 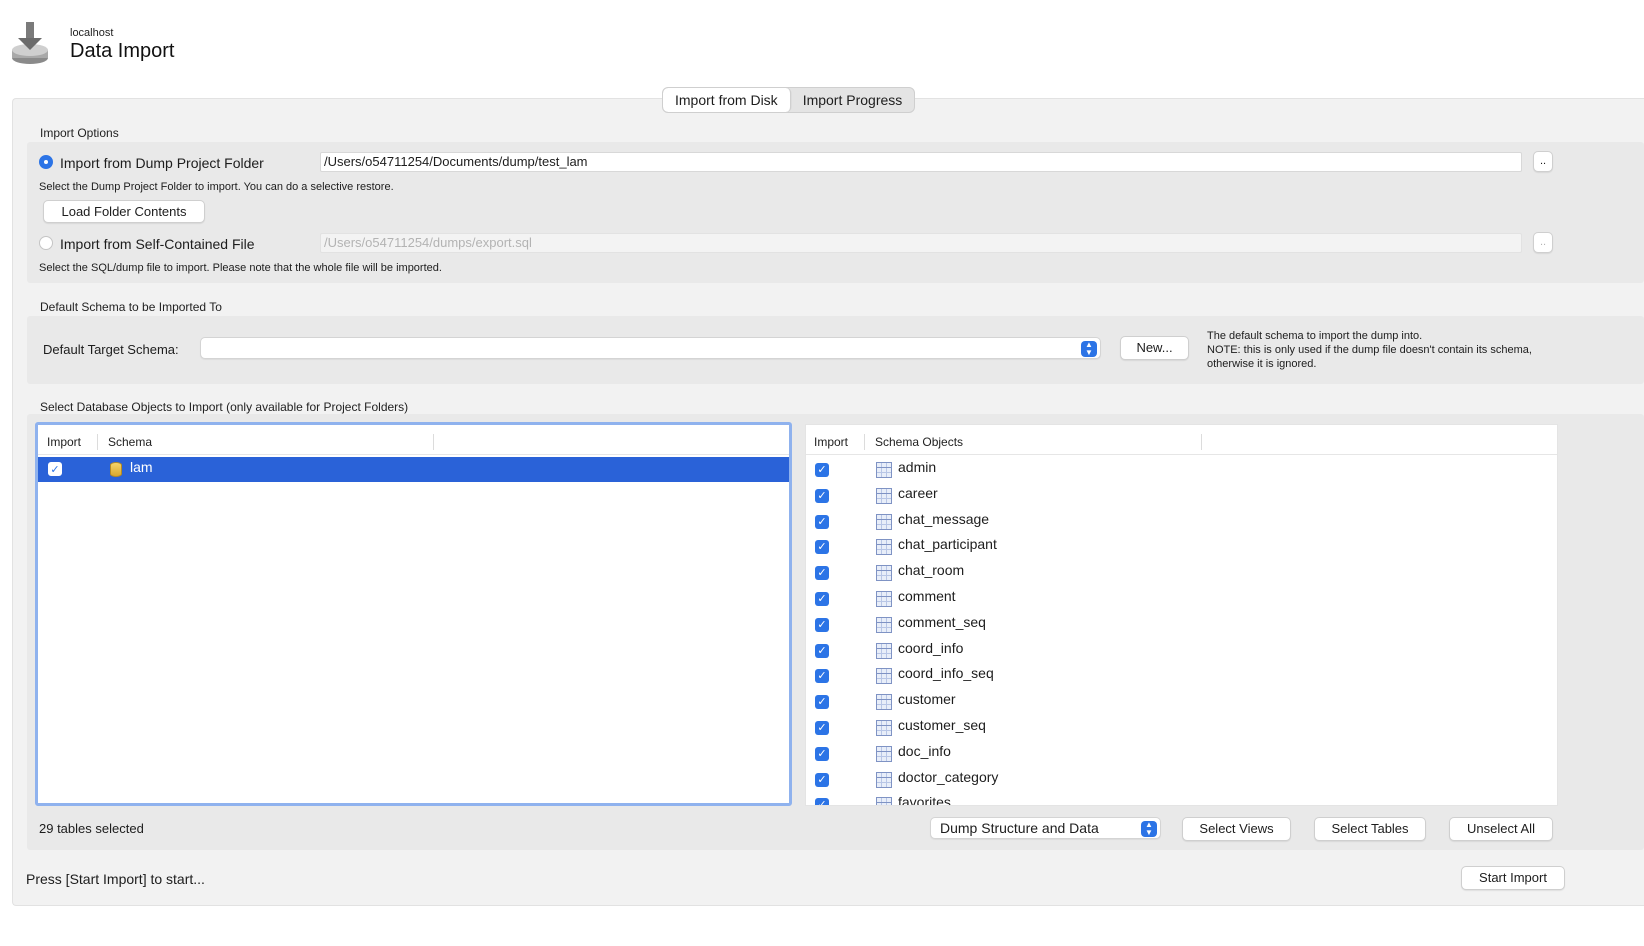 I want to click on dump-folder-browse-button: .., so click(x=1543, y=161).